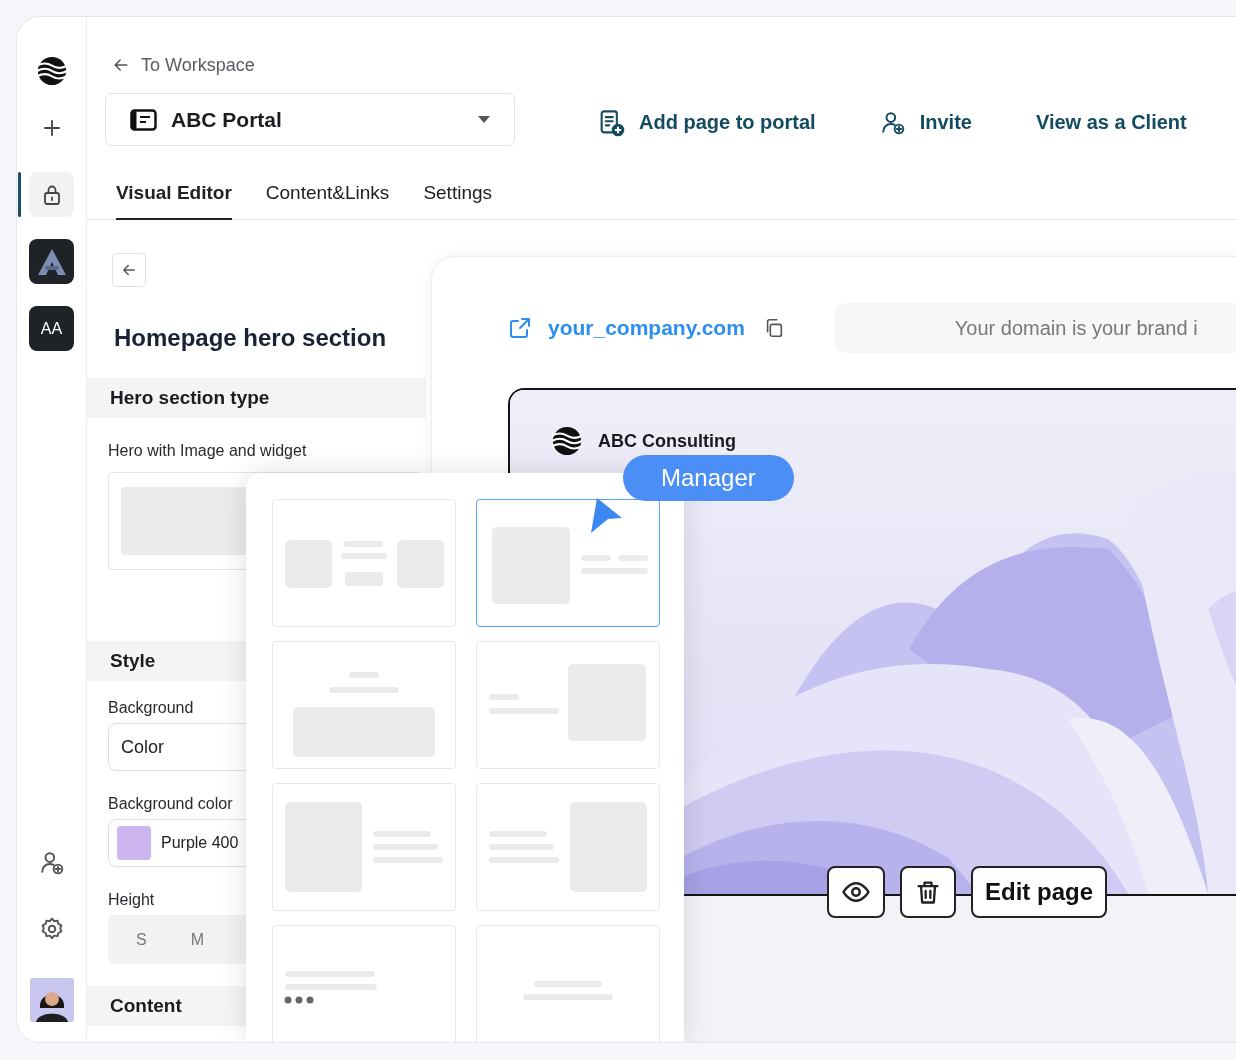 The image size is (1236, 1060). Describe the element at coordinates (925, 122) in the screenshot. I see `toolbar-link: Invite` at that location.